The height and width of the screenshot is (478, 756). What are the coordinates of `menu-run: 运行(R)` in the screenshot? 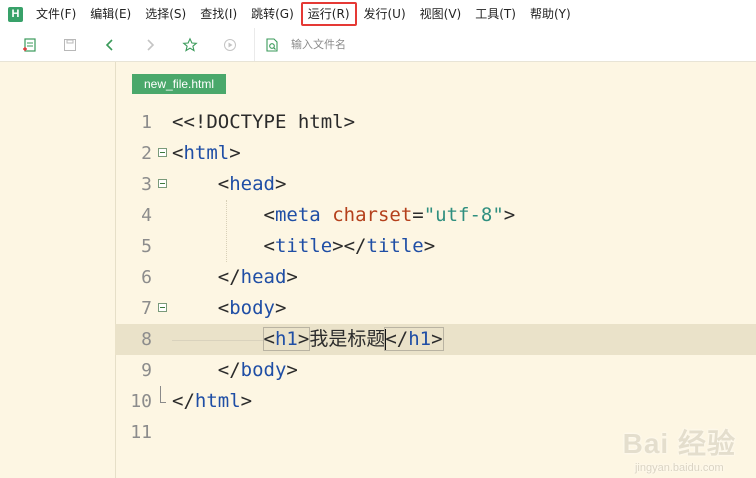 It's located at (328, 14).